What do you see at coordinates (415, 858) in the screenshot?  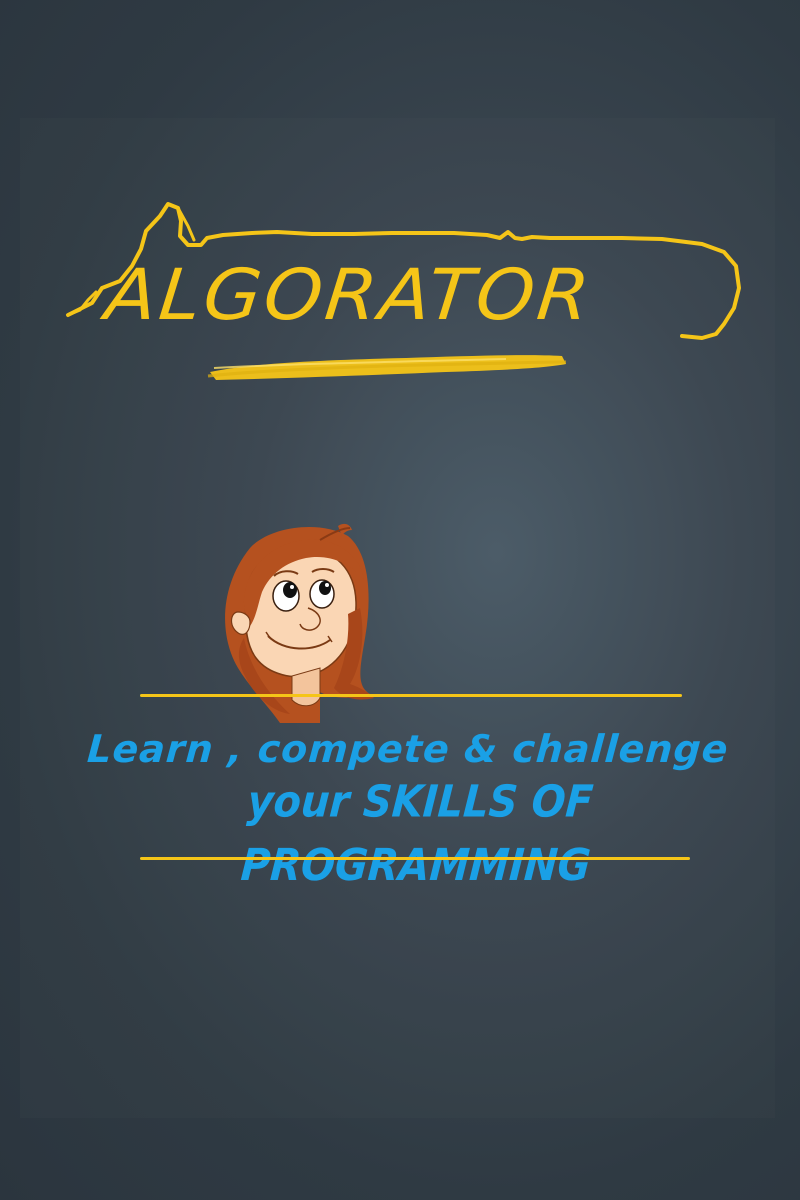 I see `tagline-bottom-rule` at bounding box center [415, 858].